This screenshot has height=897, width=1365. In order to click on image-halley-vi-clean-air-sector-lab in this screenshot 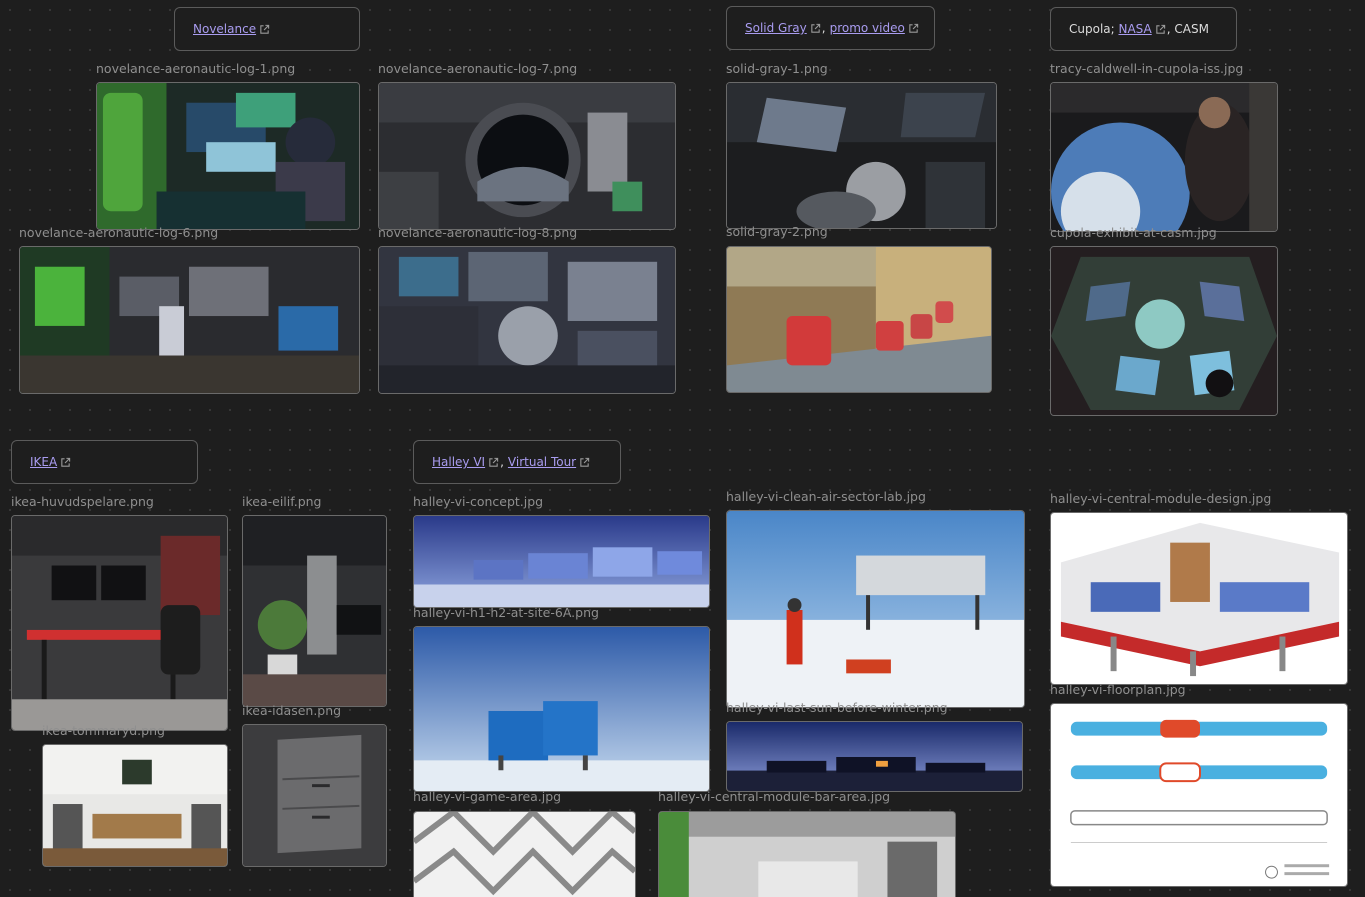, I will do `click(875, 609)`.